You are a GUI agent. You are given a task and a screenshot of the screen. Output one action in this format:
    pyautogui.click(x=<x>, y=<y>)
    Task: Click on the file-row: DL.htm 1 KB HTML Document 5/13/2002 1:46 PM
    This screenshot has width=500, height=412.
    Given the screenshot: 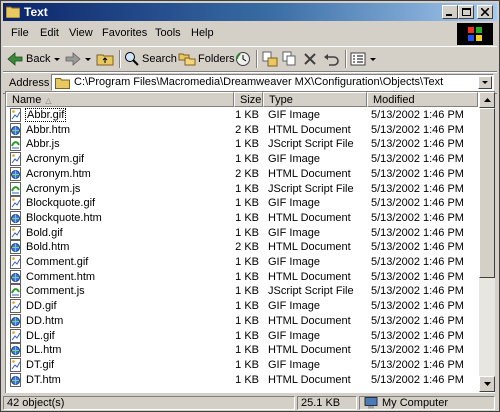 What is the action you would take?
    pyautogui.click(x=242, y=350)
    